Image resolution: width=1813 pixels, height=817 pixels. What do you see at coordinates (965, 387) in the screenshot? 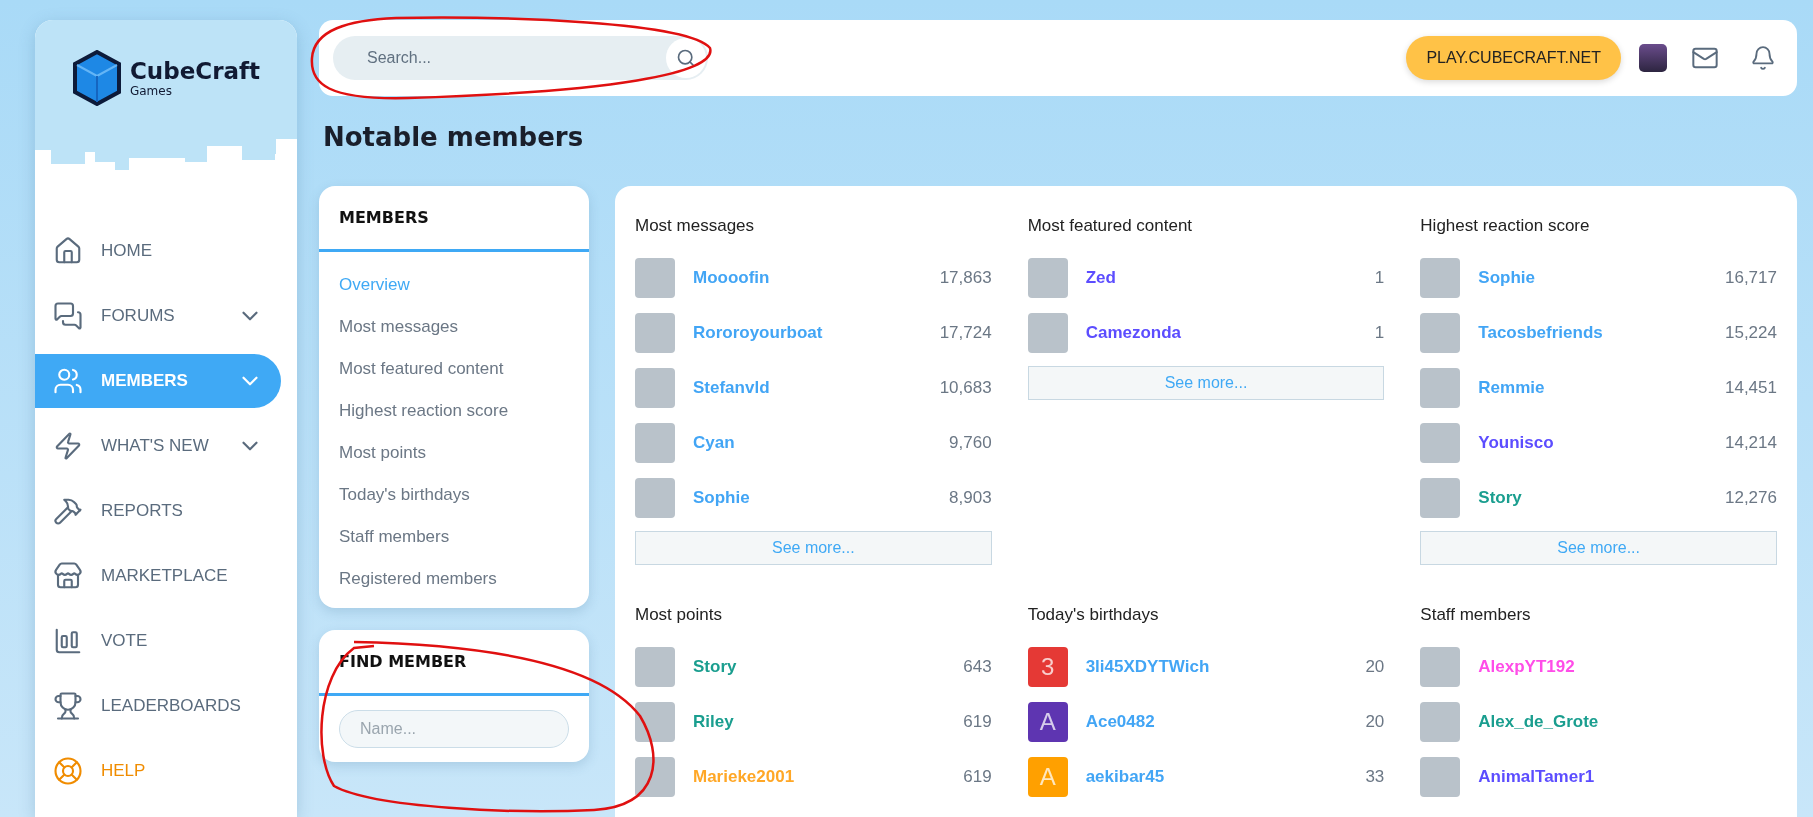
I see `member-count: 10,683` at bounding box center [965, 387].